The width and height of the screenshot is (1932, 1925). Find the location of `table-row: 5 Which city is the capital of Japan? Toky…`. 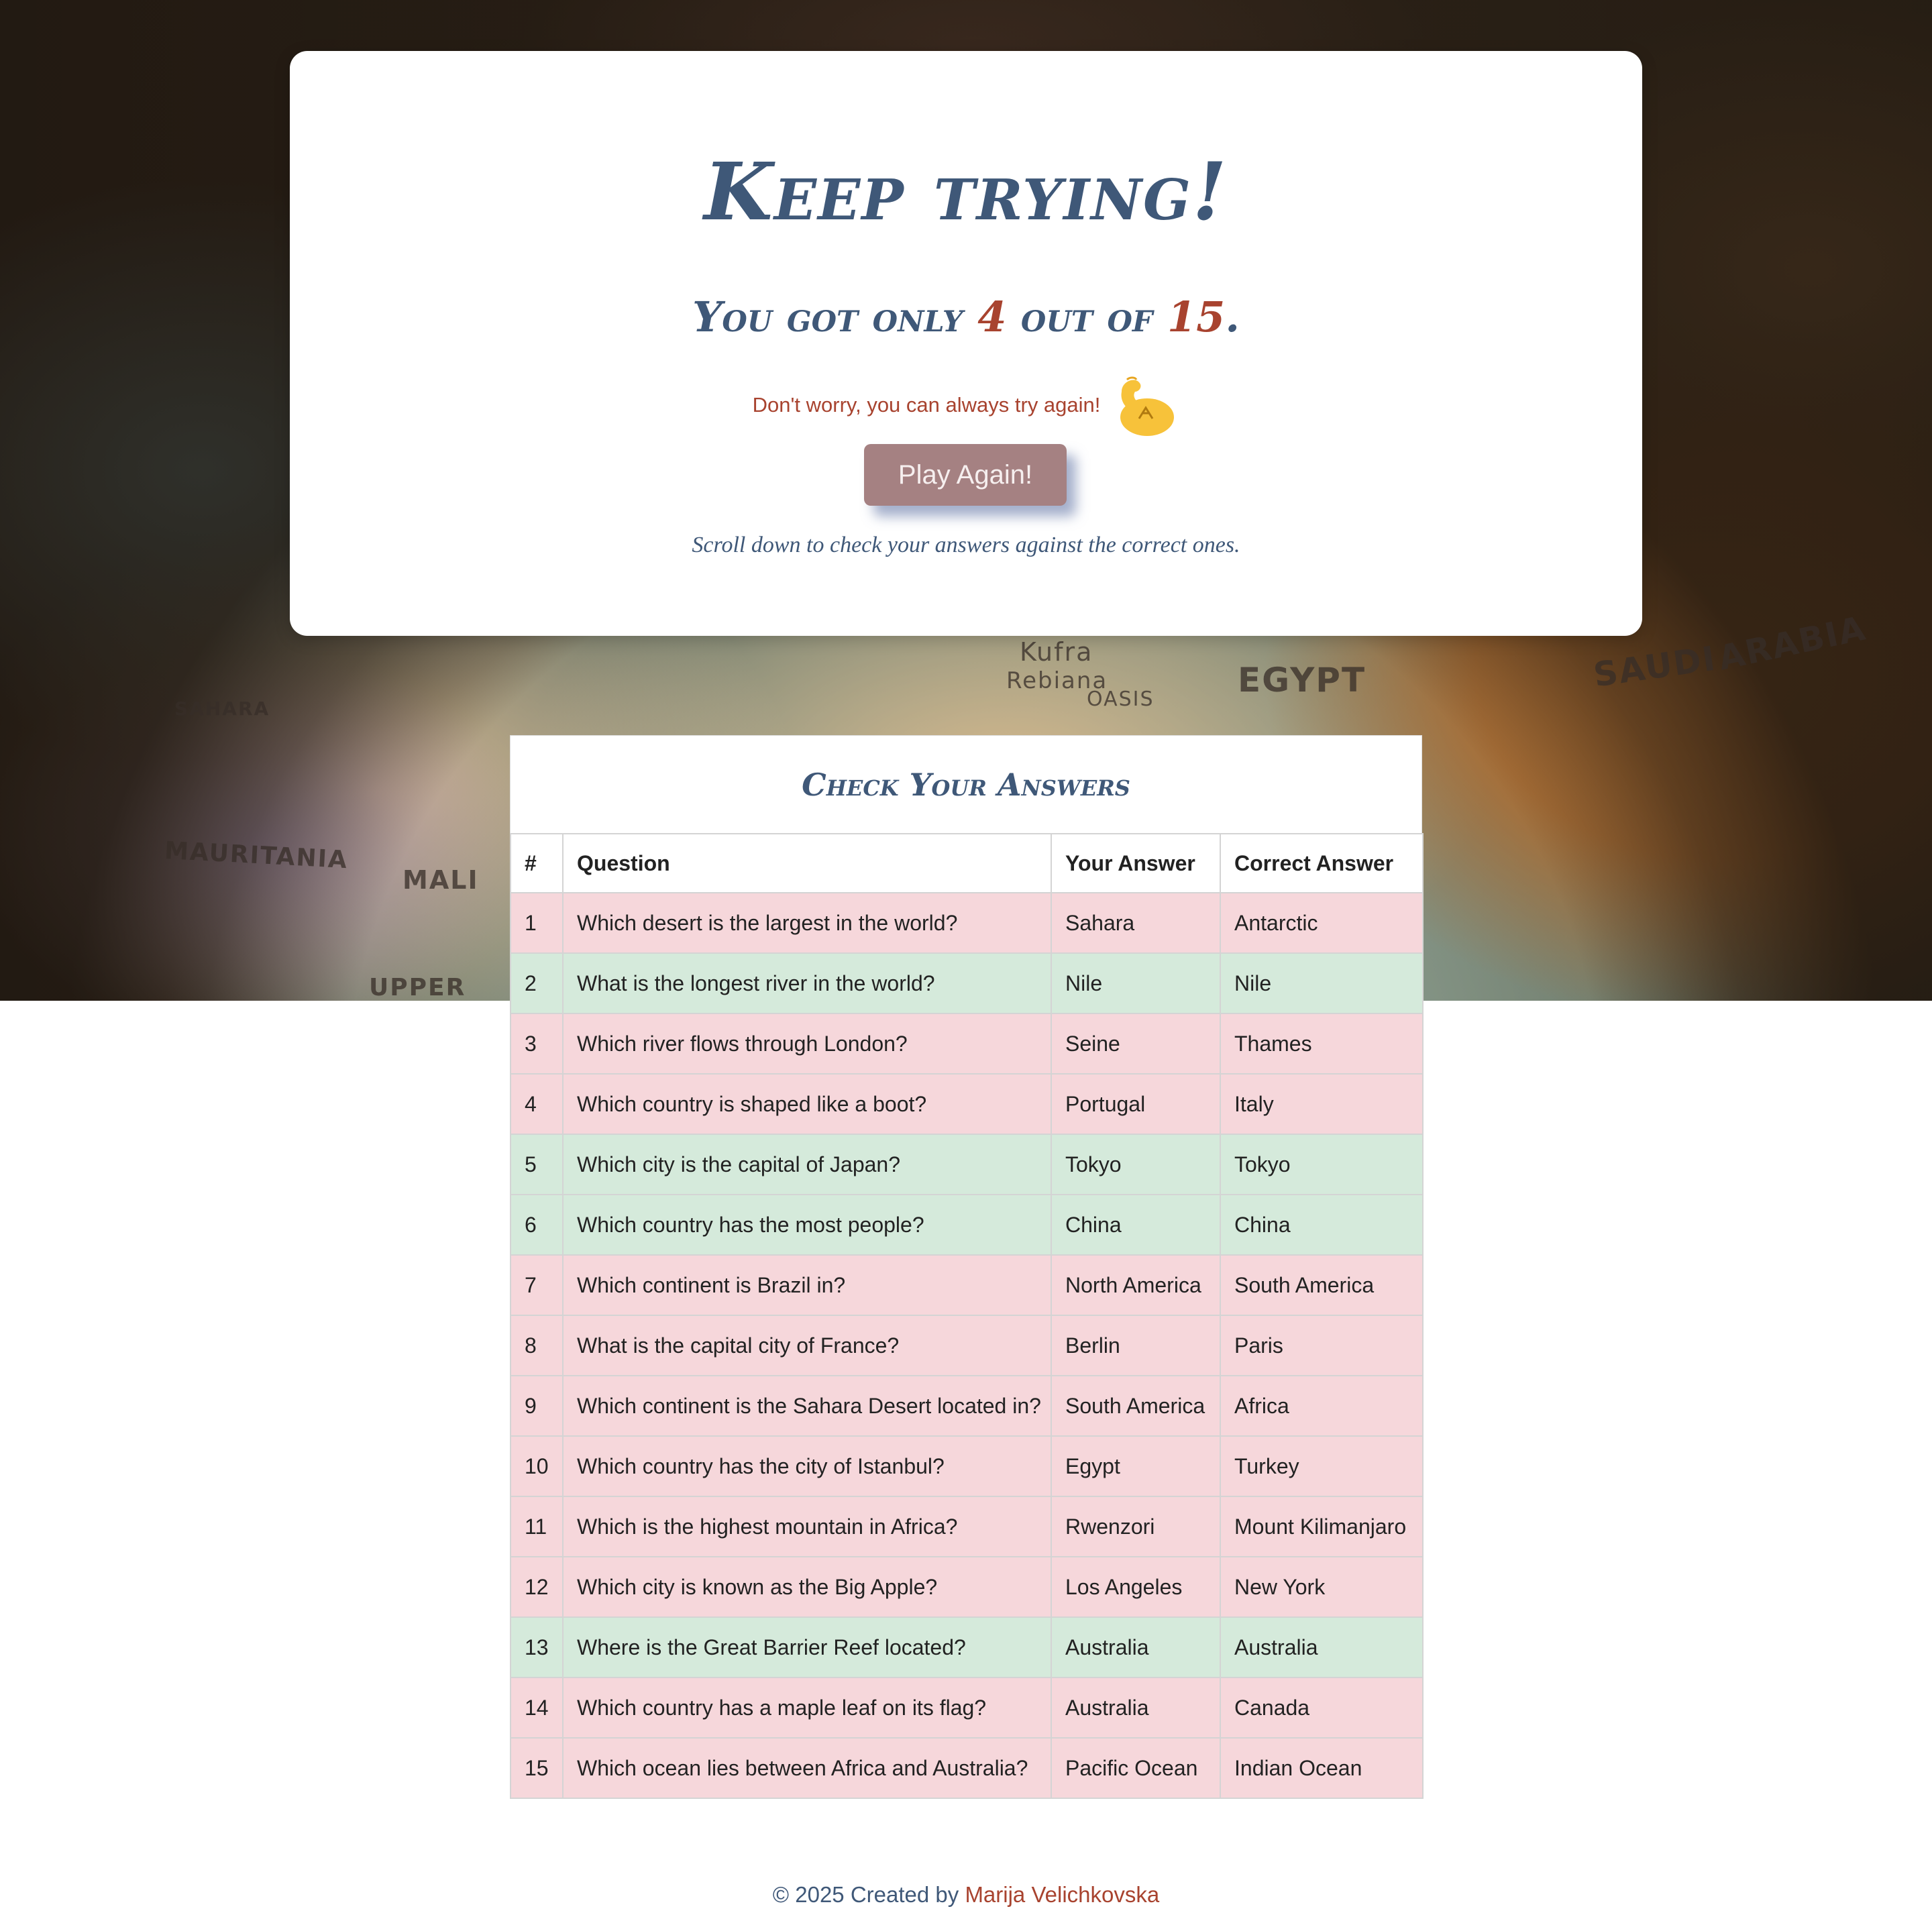

table-row: 5 Which city is the capital of Japan? Toky… is located at coordinates (967, 1165).